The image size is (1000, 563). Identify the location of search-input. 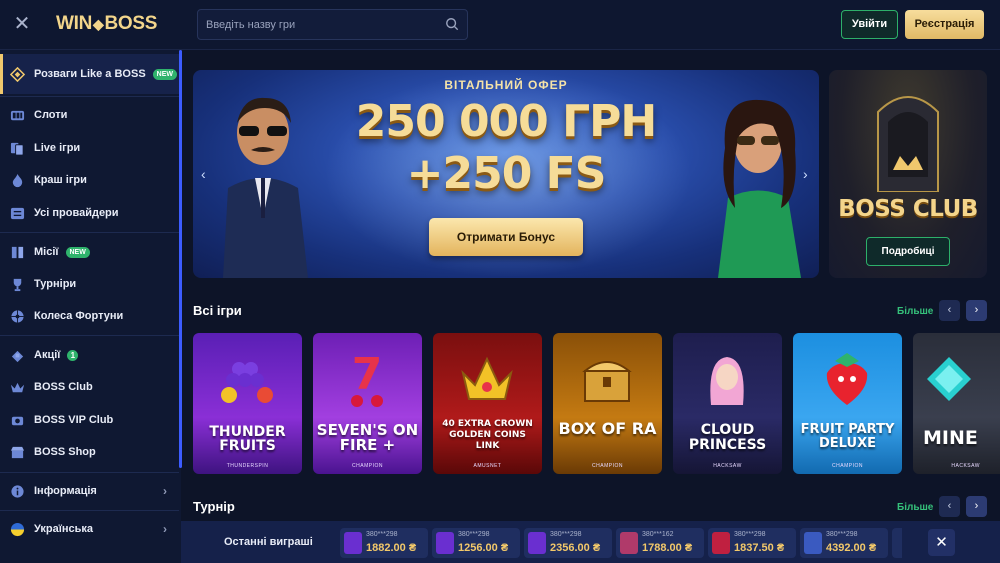
(321, 24).